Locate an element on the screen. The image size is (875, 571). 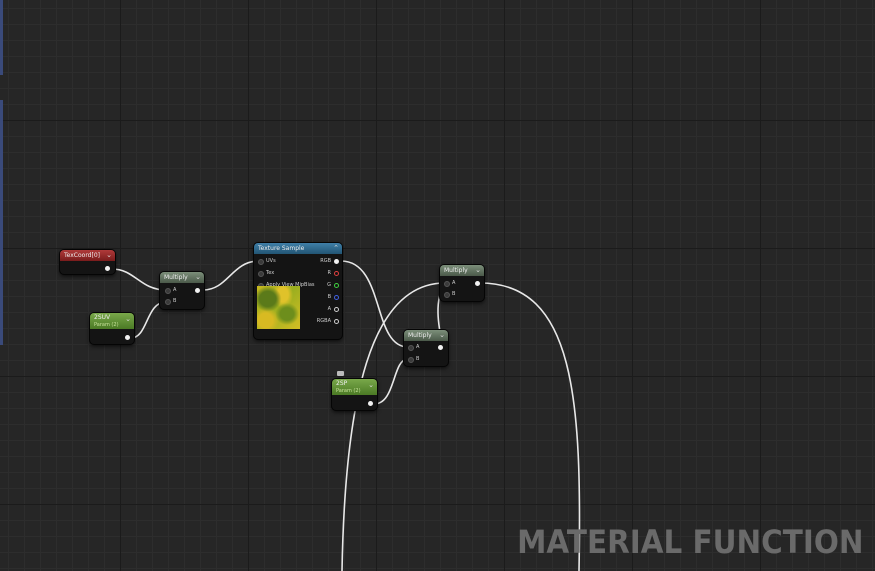
texture-sample-label-a: A is located at coordinates (329, 309).